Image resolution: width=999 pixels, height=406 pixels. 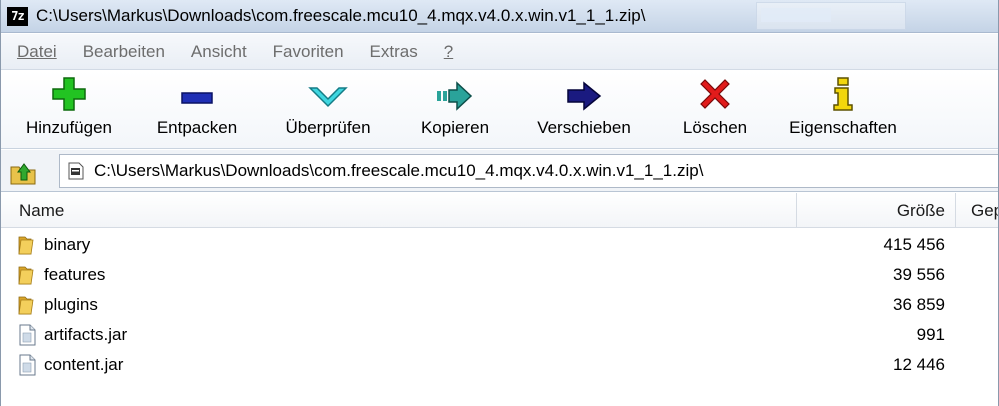 I want to click on file-list-header: Name Größe Gep, so click(x=499, y=210).